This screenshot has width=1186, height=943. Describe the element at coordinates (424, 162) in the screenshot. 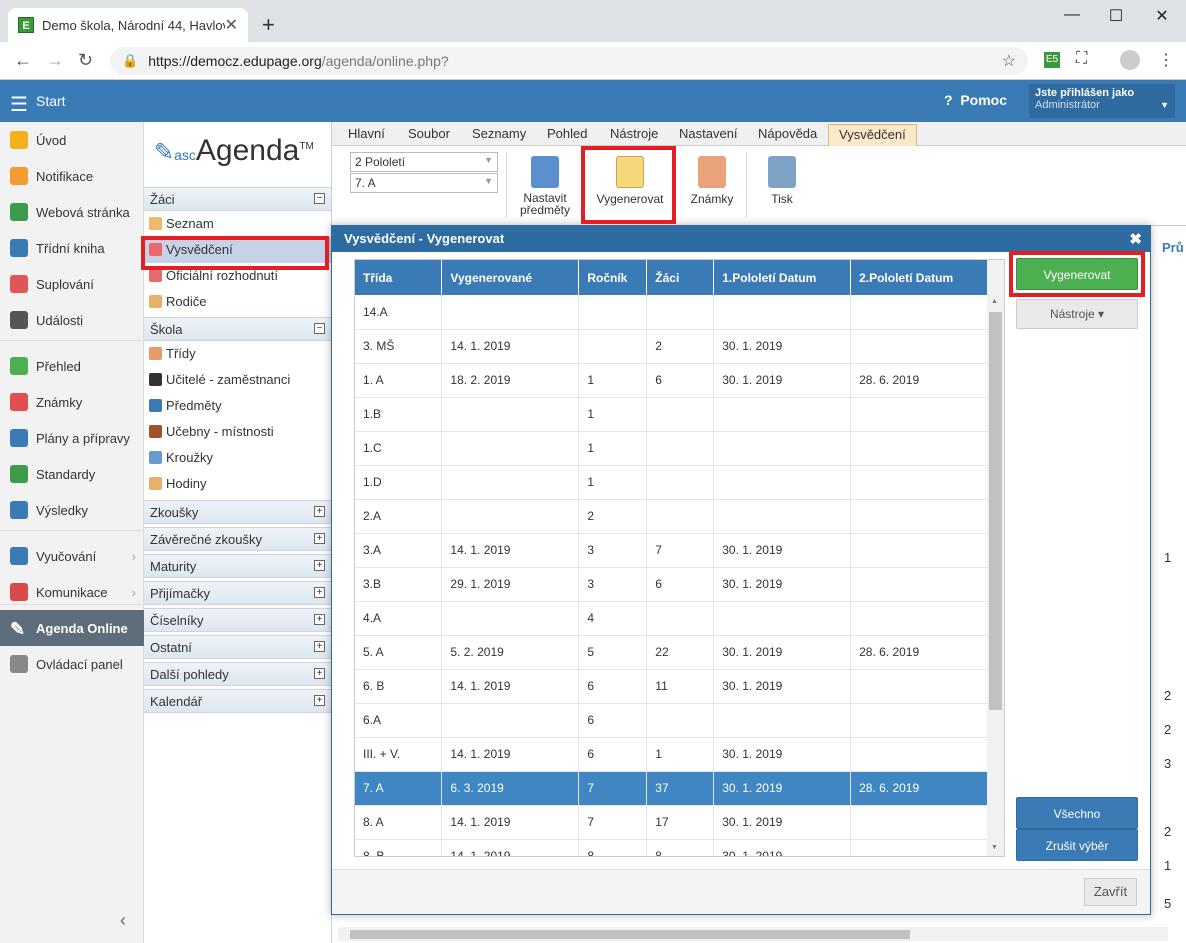

I see `period-select: 2 Pololetí ▼` at that location.